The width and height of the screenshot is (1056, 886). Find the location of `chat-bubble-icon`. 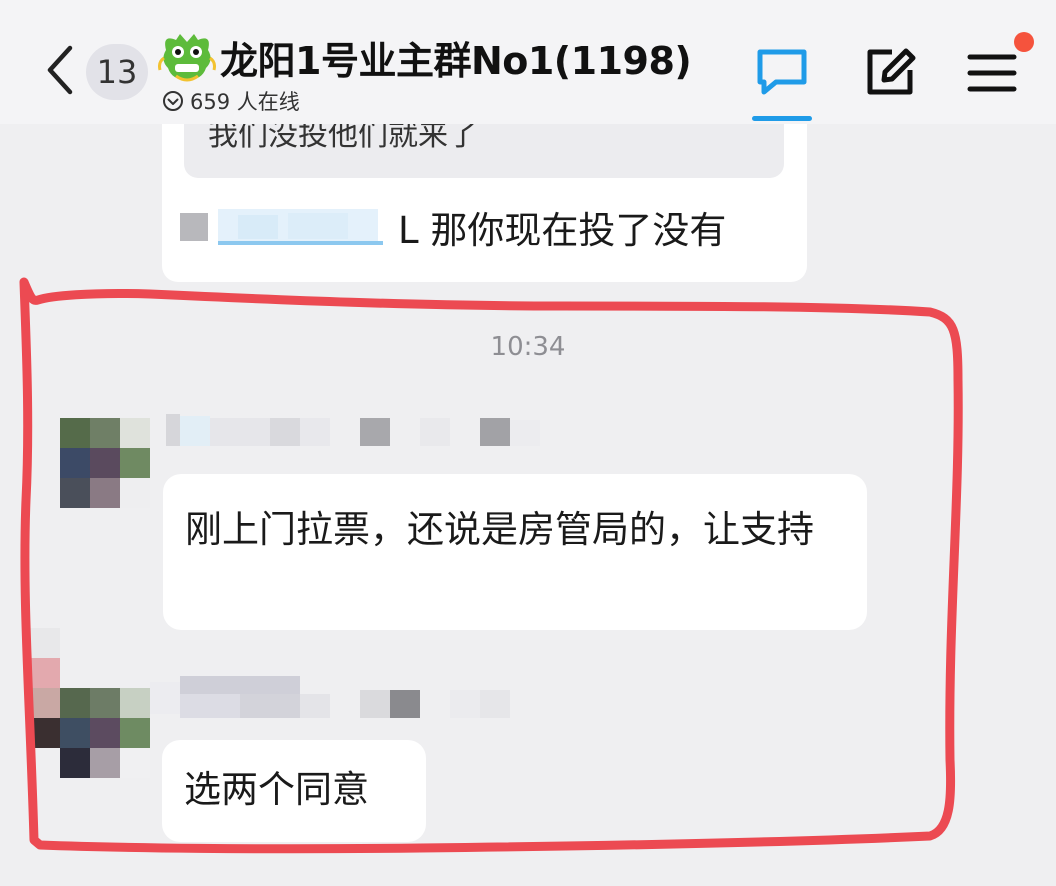

chat-bubble-icon is located at coordinates (782, 72).